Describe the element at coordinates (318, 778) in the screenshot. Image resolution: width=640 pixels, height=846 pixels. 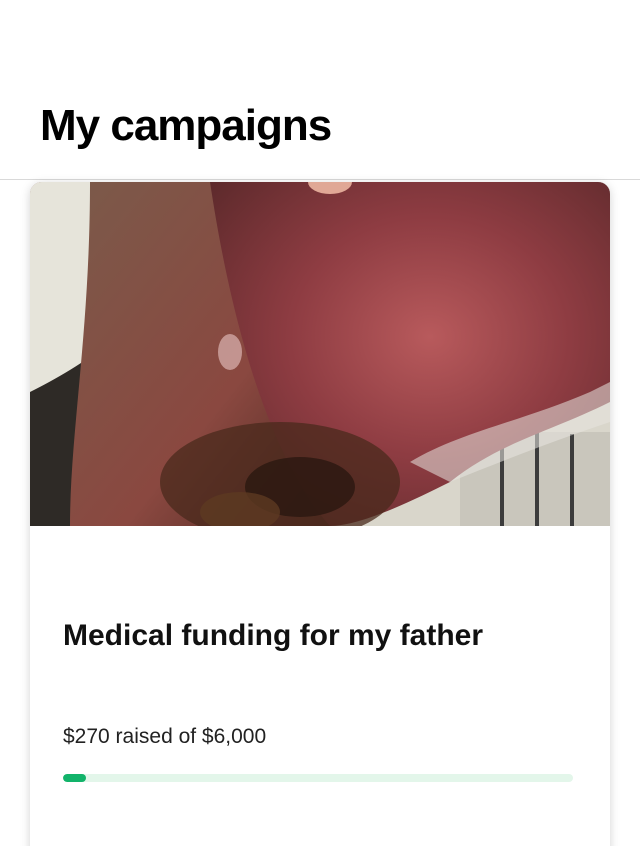
I see `progress-bar` at that location.